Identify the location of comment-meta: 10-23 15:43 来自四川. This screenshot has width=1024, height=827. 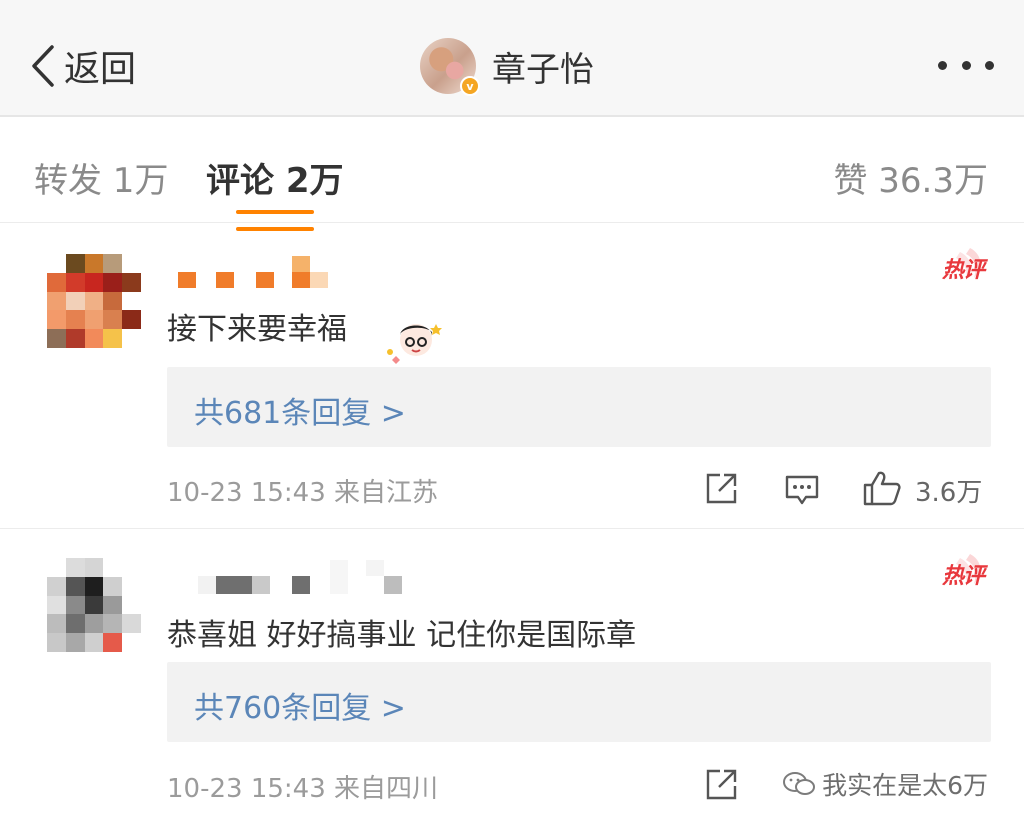
(303, 789).